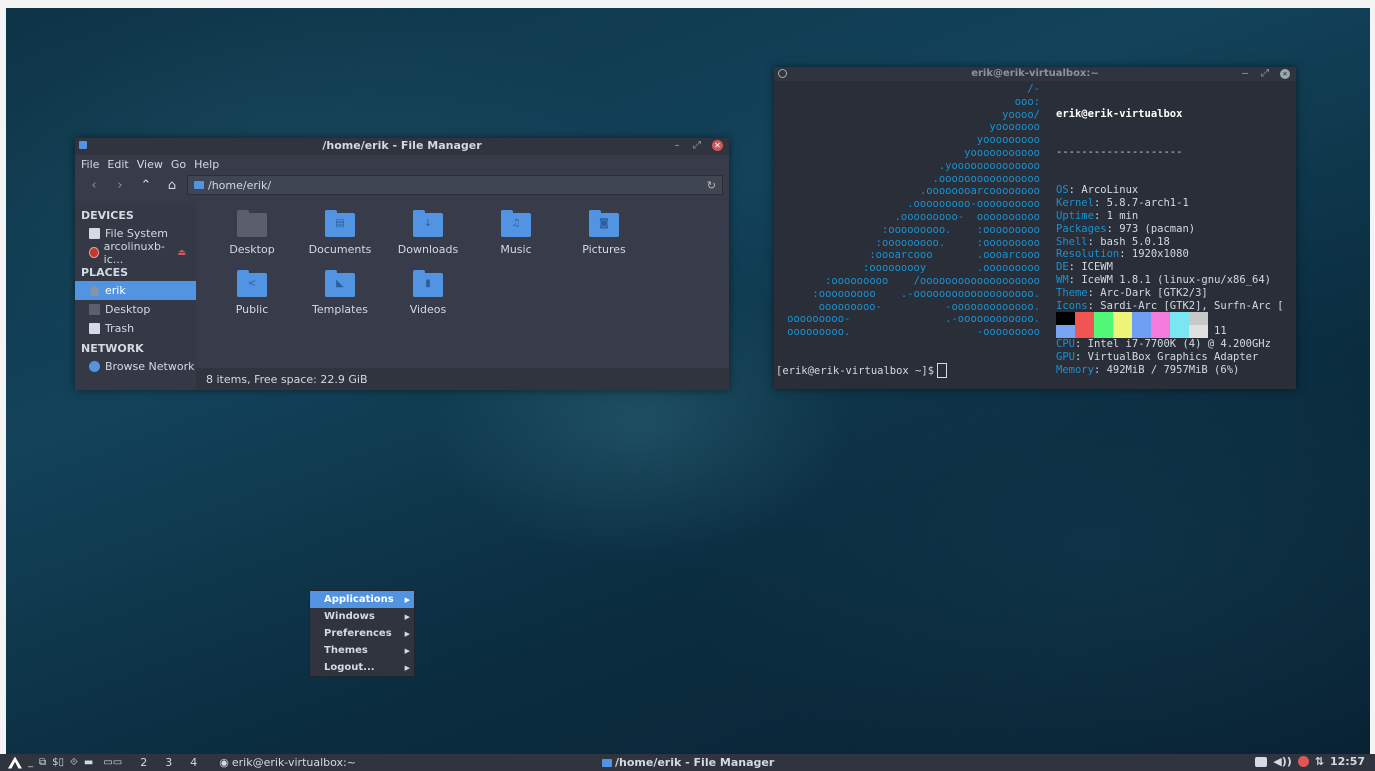 This screenshot has height=771, width=1375. Describe the element at coordinates (1282, 761) in the screenshot. I see `volume-icon: ◀))` at that location.